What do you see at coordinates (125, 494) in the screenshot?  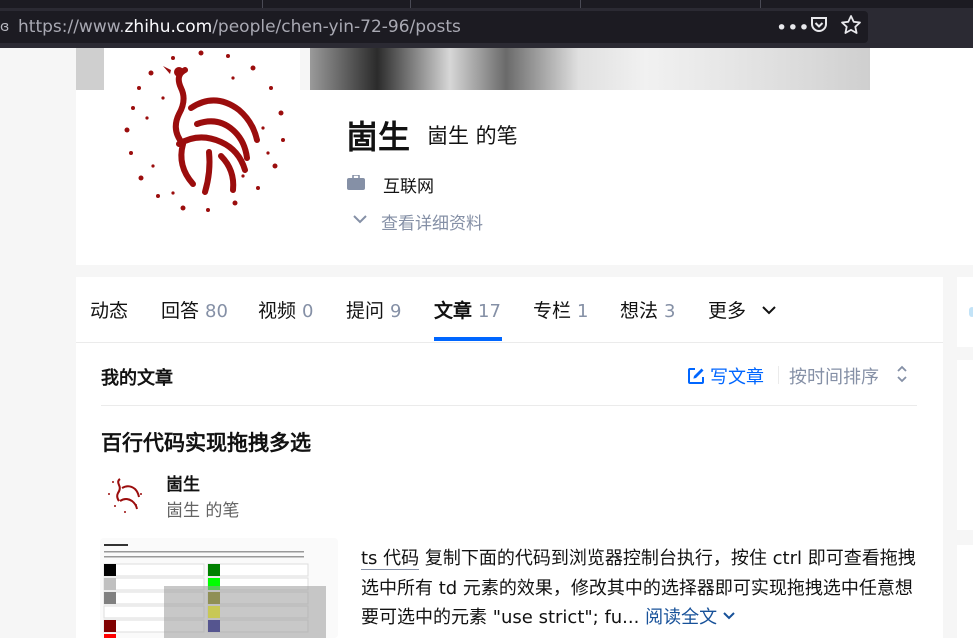 I see `author-avatar` at bounding box center [125, 494].